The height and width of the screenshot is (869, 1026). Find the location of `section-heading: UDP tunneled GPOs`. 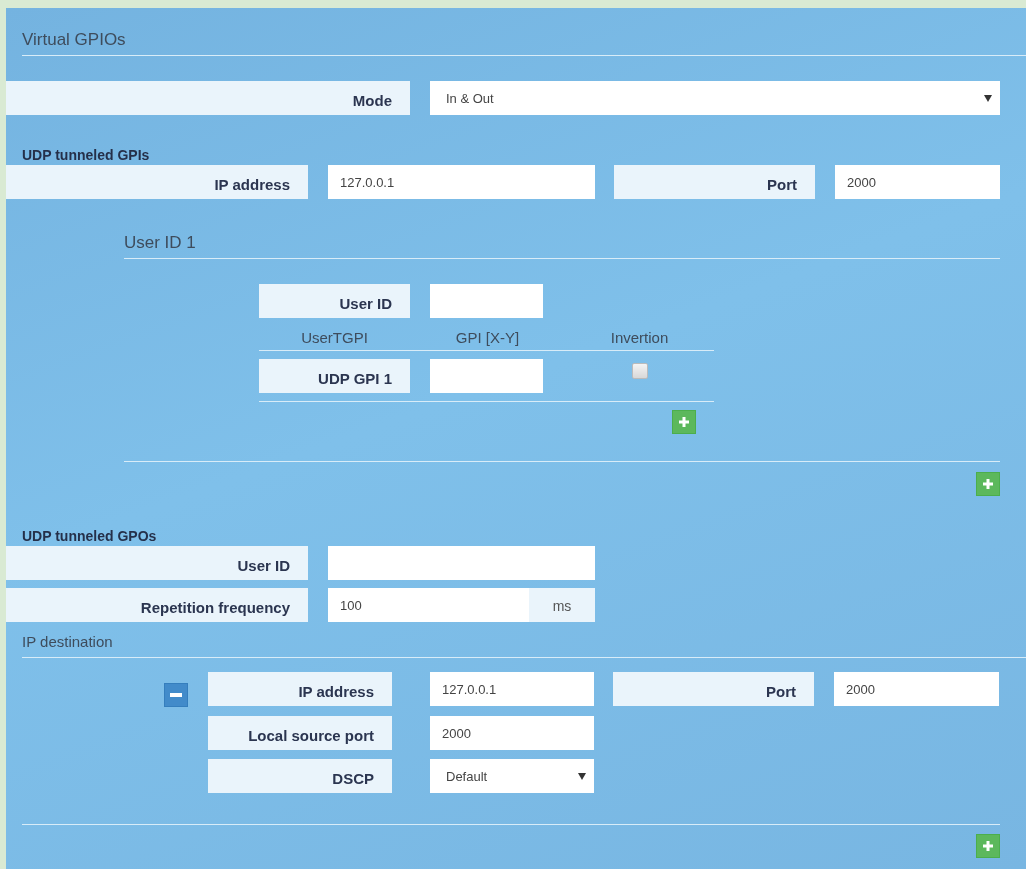

section-heading: UDP tunneled GPOs is located at coordinates (89, 536).